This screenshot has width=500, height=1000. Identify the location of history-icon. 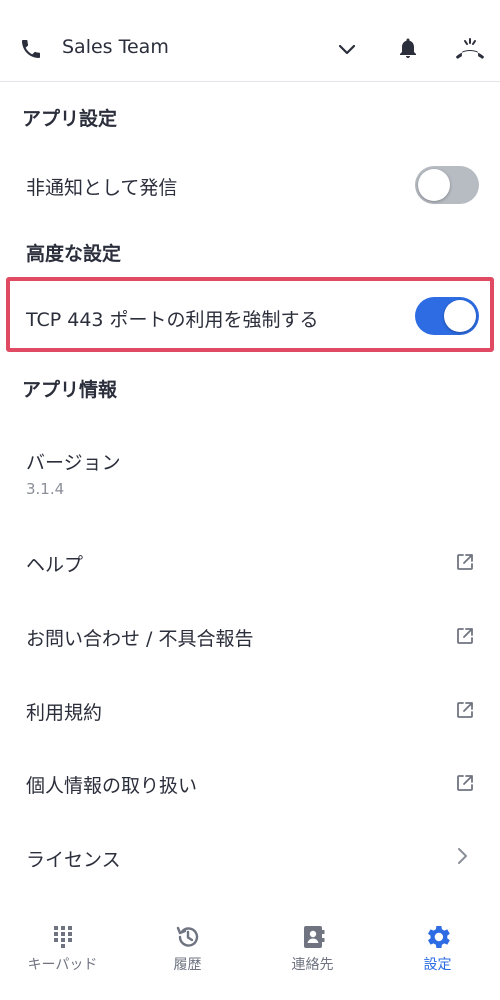
(187, 936).